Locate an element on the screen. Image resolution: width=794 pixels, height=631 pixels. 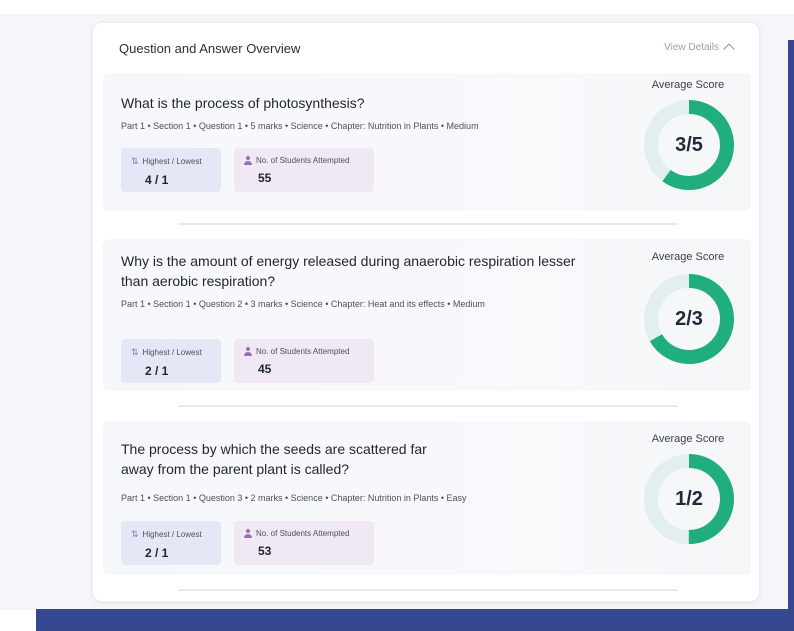
accent-bar-right is located at coordinates (791, 330).